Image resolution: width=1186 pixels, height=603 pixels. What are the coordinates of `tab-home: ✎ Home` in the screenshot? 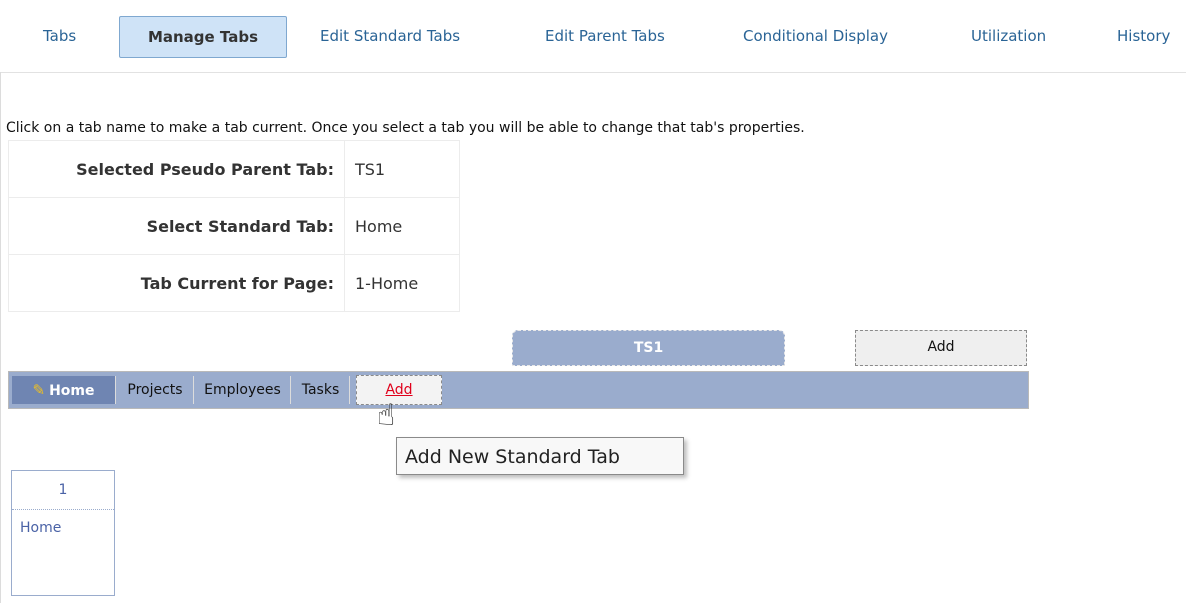 It's located at (64, 390).